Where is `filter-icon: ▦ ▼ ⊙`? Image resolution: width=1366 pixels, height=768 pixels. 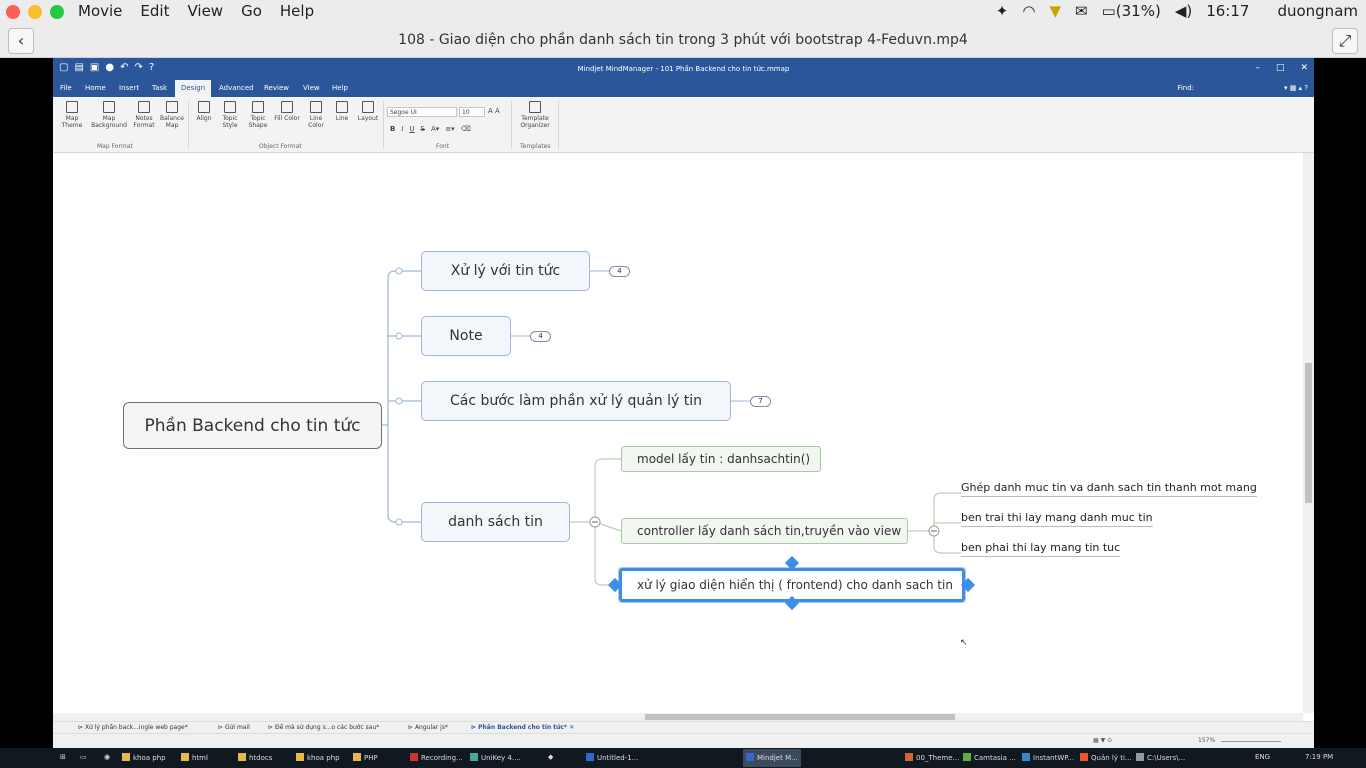
filter-icon: ▦ ▼ ⊙ is located at coordinates (1102, 740).